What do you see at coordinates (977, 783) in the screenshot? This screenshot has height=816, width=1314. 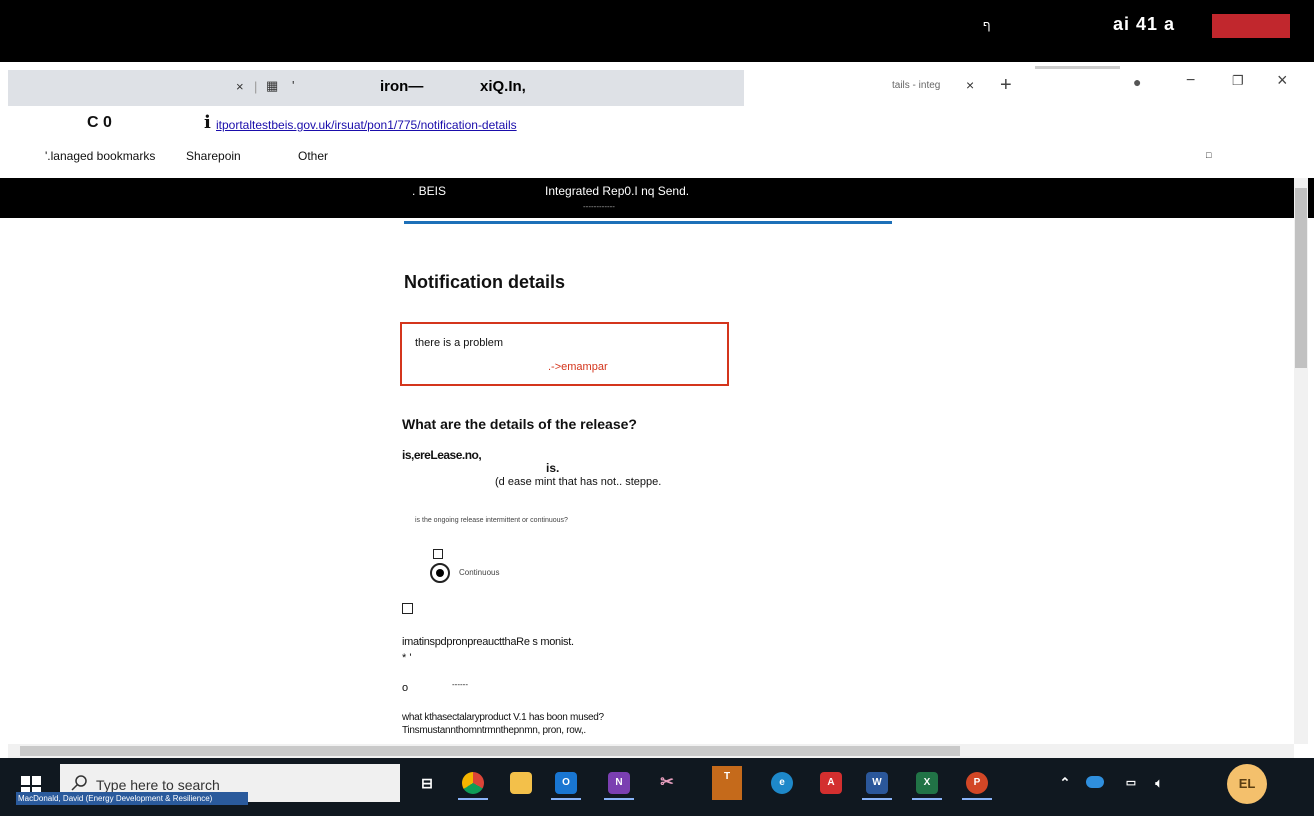 I see `powerpoint-icon: P` at bounding box center [977, 783].